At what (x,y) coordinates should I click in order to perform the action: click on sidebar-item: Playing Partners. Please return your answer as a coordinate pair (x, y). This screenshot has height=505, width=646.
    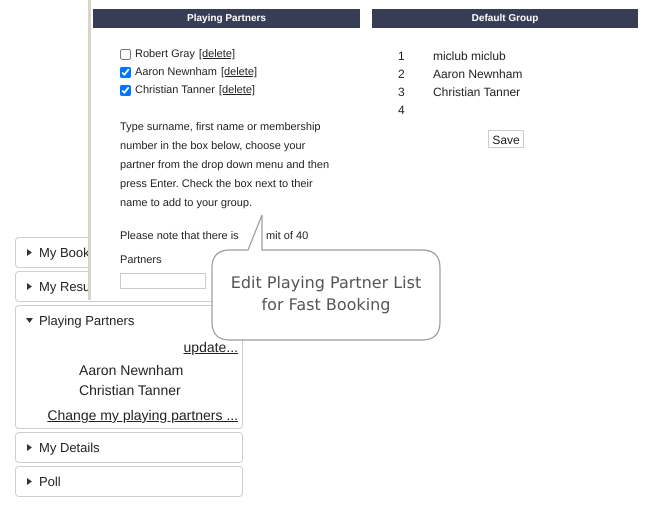
    Looking at the image, I should click on (75, 320).